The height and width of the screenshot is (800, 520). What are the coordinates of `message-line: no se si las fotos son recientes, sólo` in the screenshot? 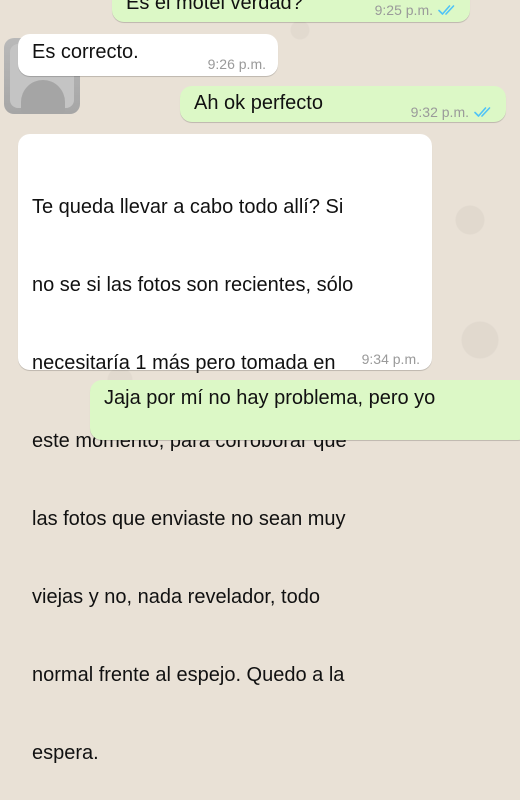 It's located at (193, 285).